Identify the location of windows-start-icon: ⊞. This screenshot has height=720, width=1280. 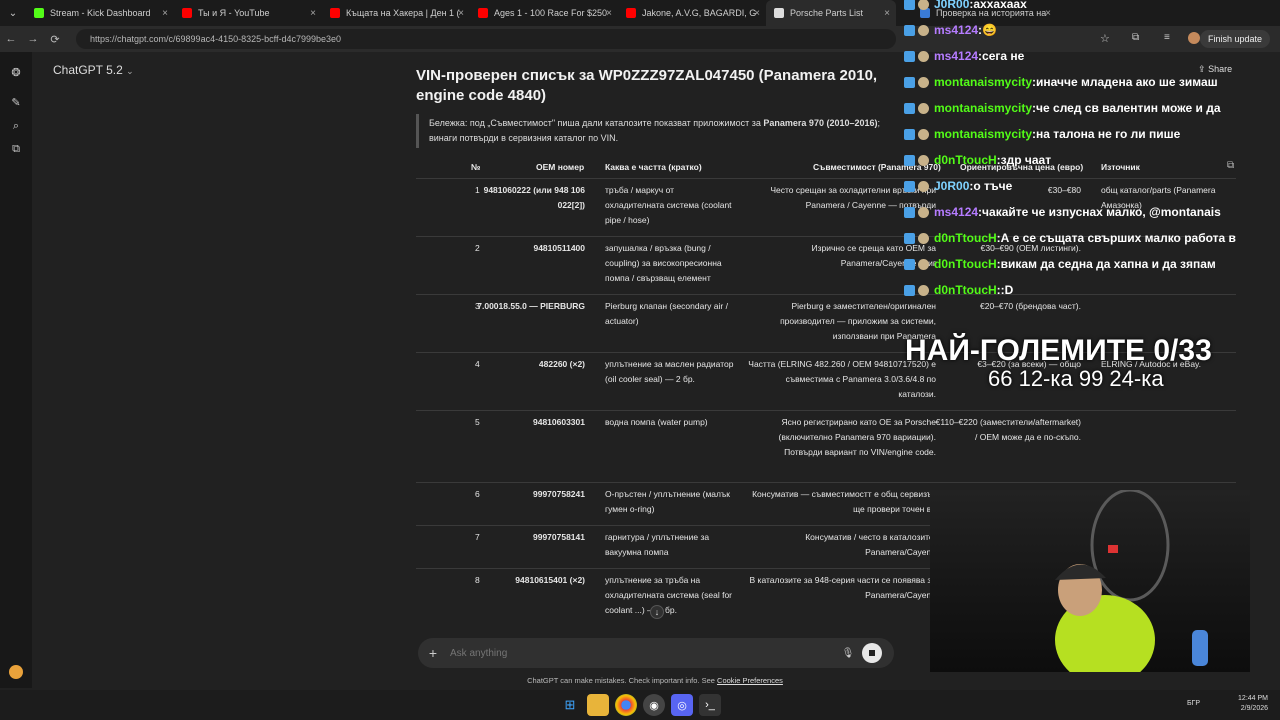
(570, 705).